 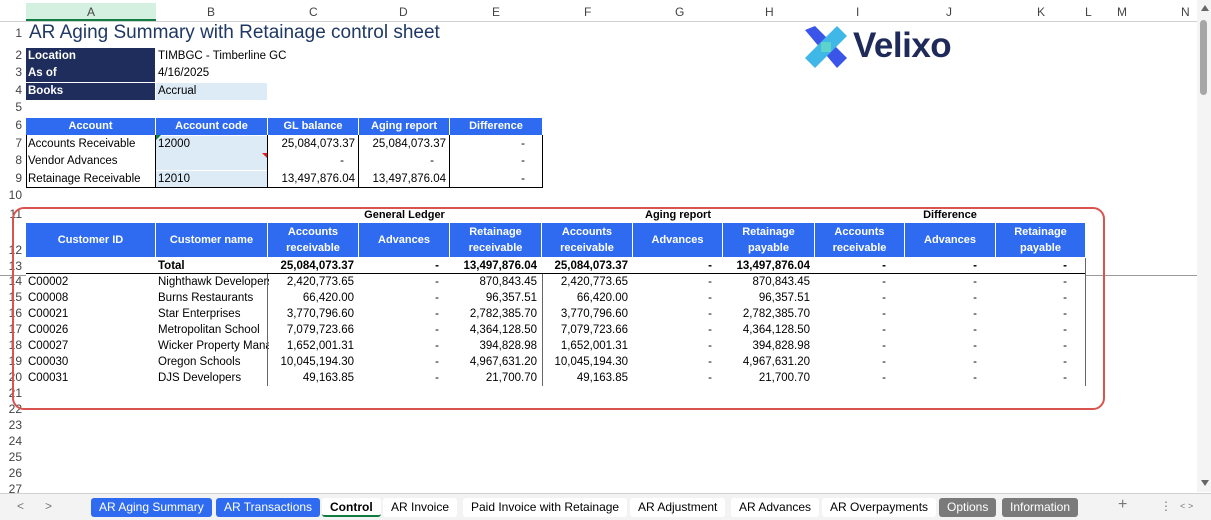 I want to click on control-code-ar: 12000, so click(x=211, y=144).